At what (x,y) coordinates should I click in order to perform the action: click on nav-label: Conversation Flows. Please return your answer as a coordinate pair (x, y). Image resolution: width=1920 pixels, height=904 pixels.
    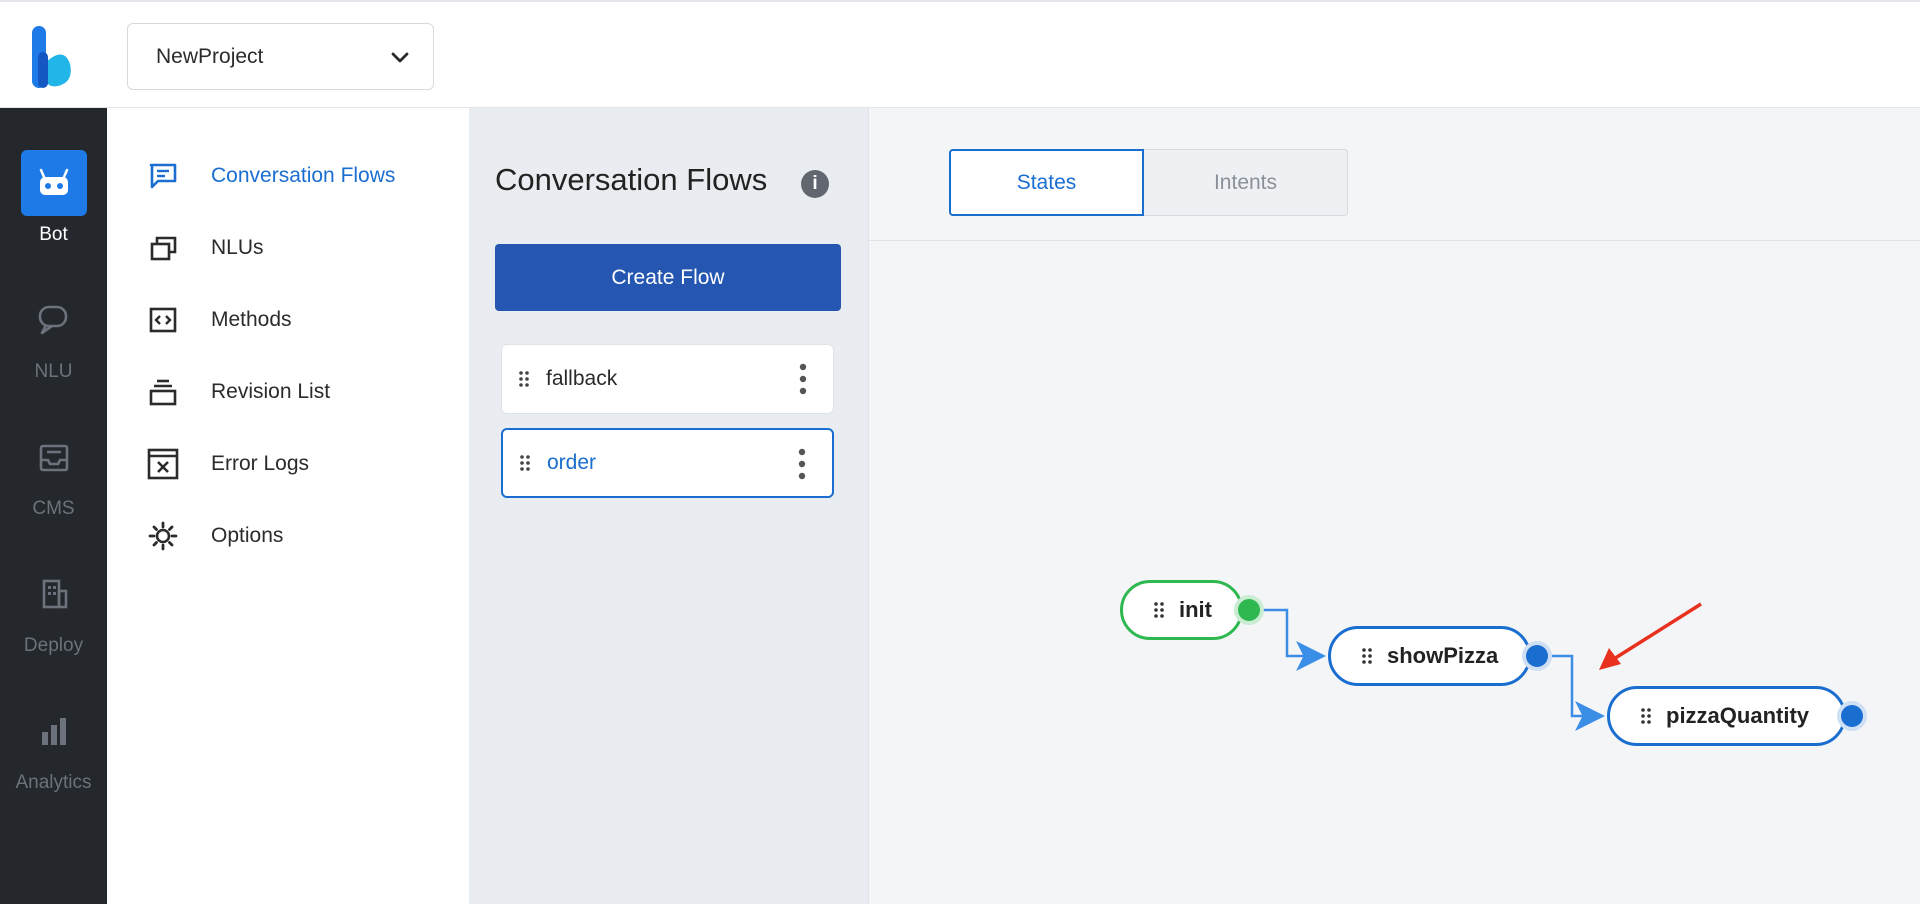
    Looking at the image, I should click on (303, 175).